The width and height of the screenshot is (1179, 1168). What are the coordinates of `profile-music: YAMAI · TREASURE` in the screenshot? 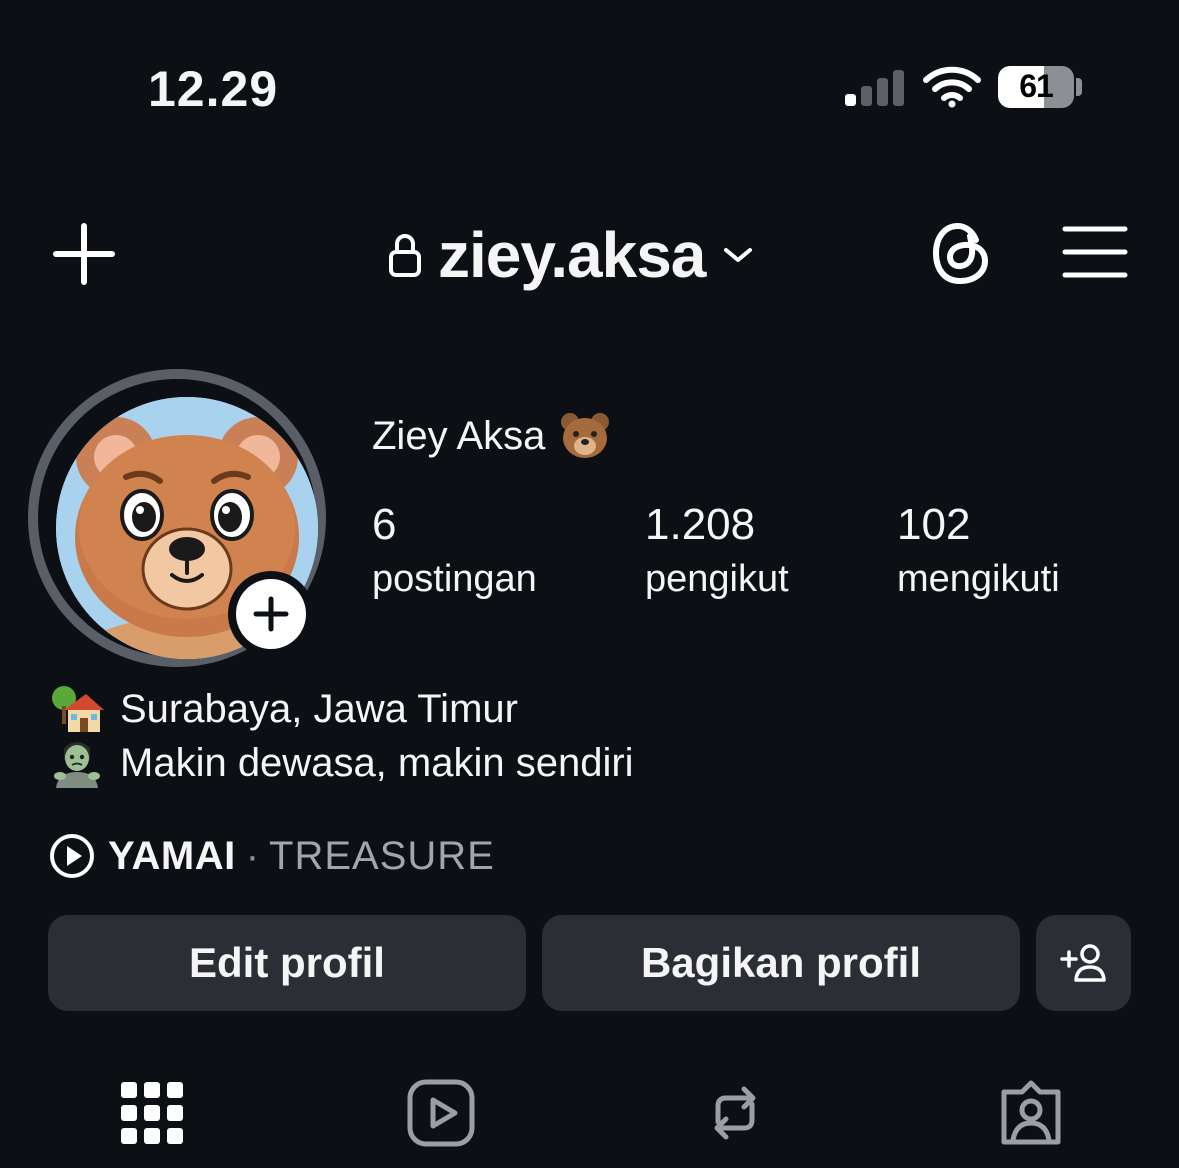 It's located at (271, 856).